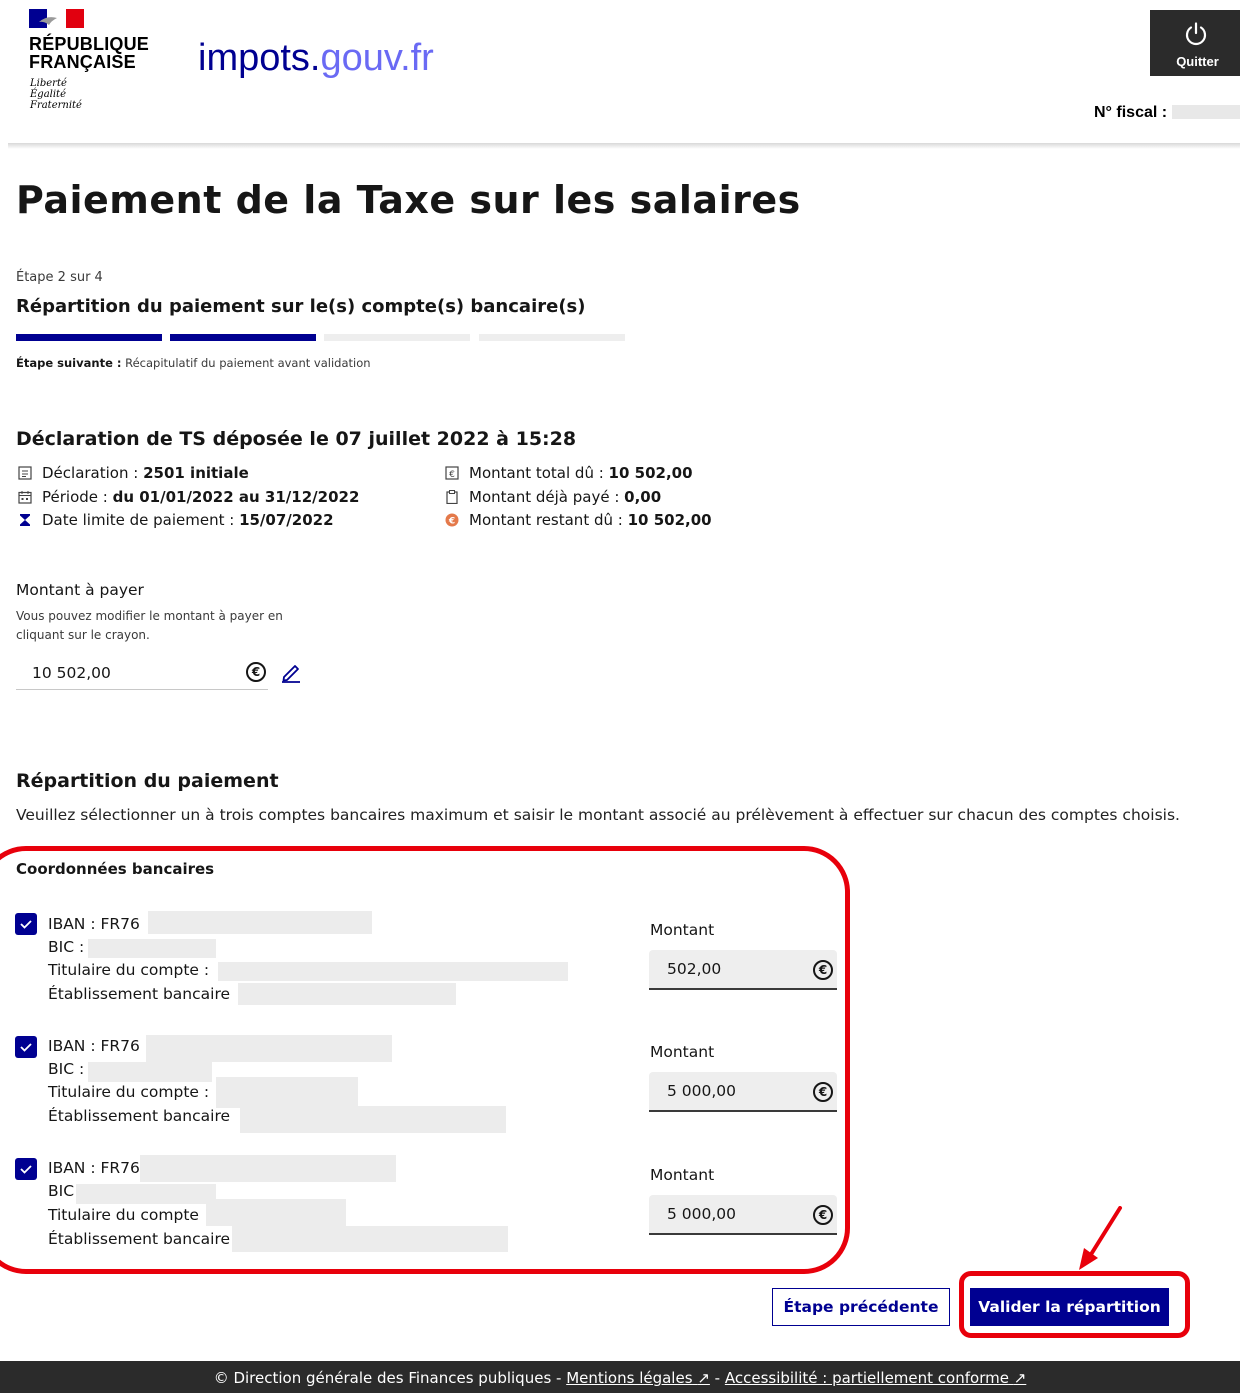  Describe the element at coordinates (129, 970) in the screenshot. I see `account-1-holder: Titulaire du compte :` at that location.